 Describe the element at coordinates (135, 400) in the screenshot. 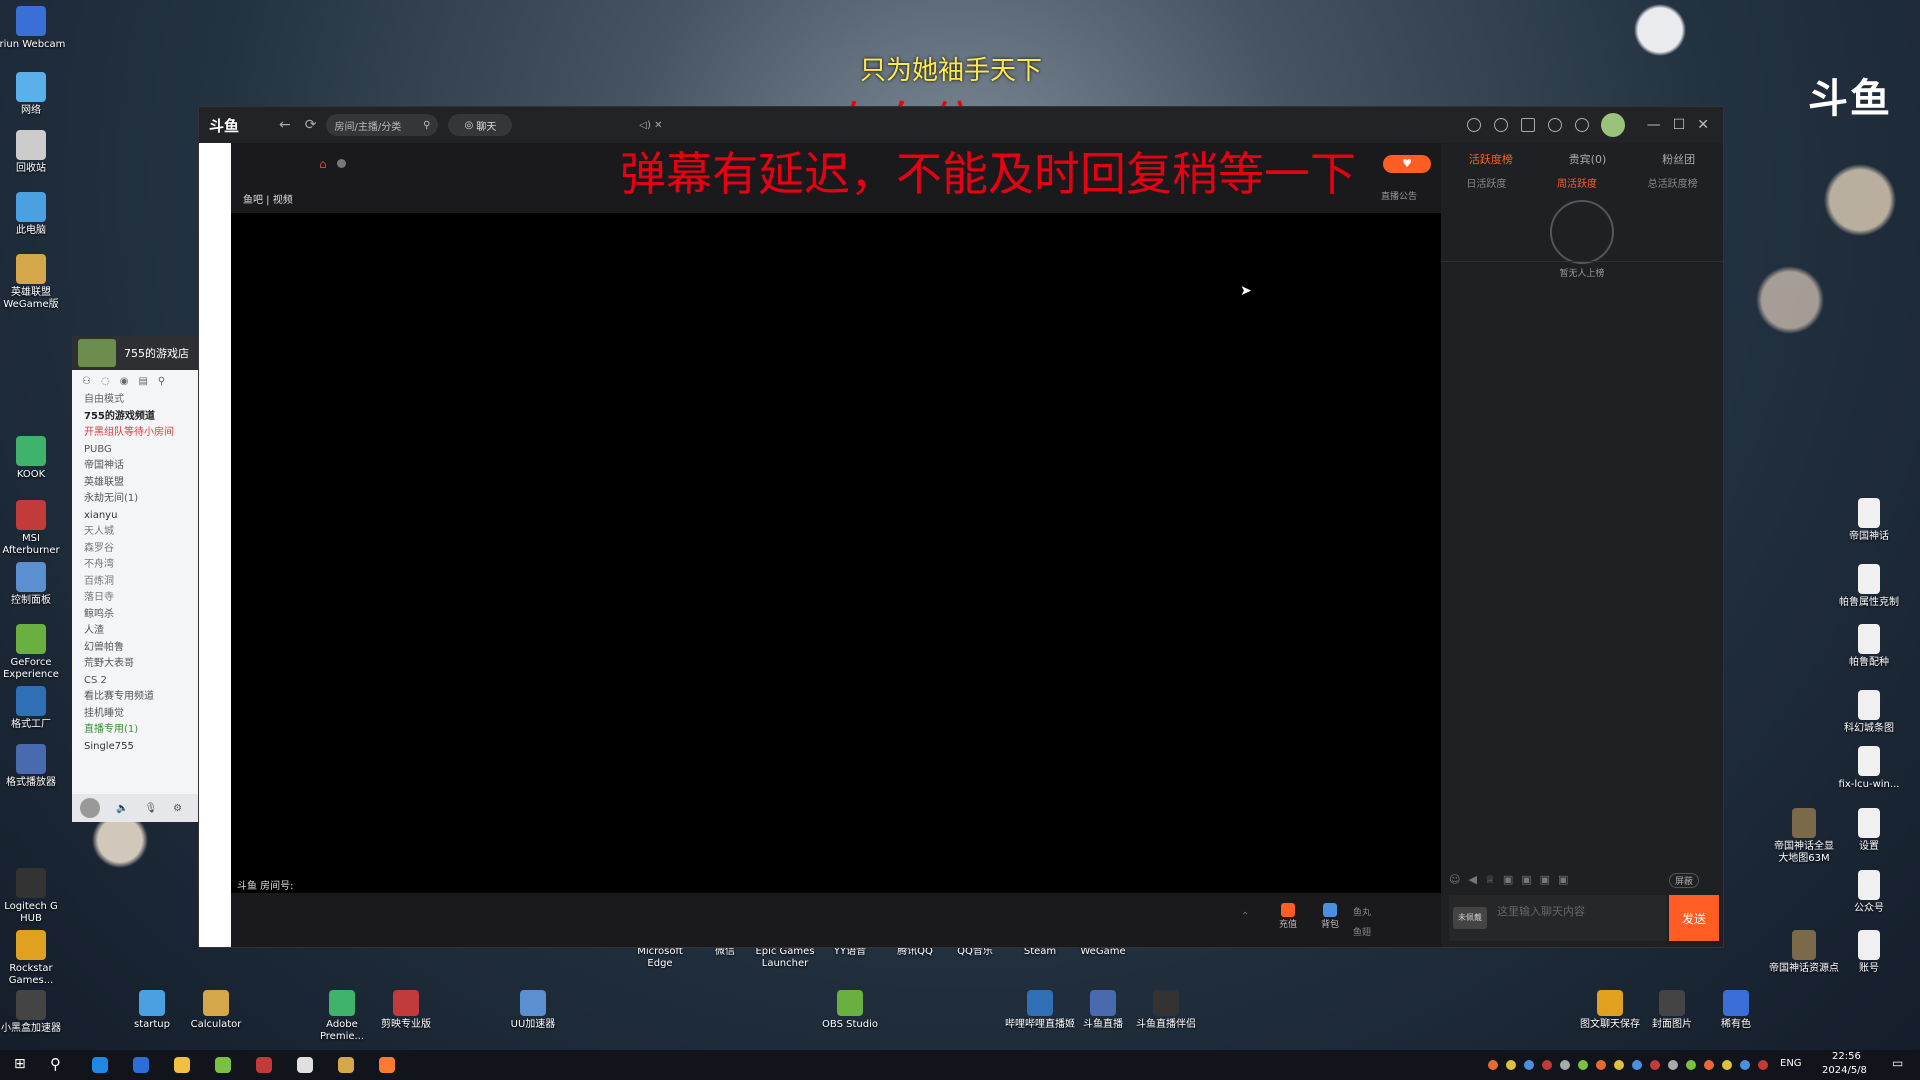

I see `mode-select: 自由模式` at that location.